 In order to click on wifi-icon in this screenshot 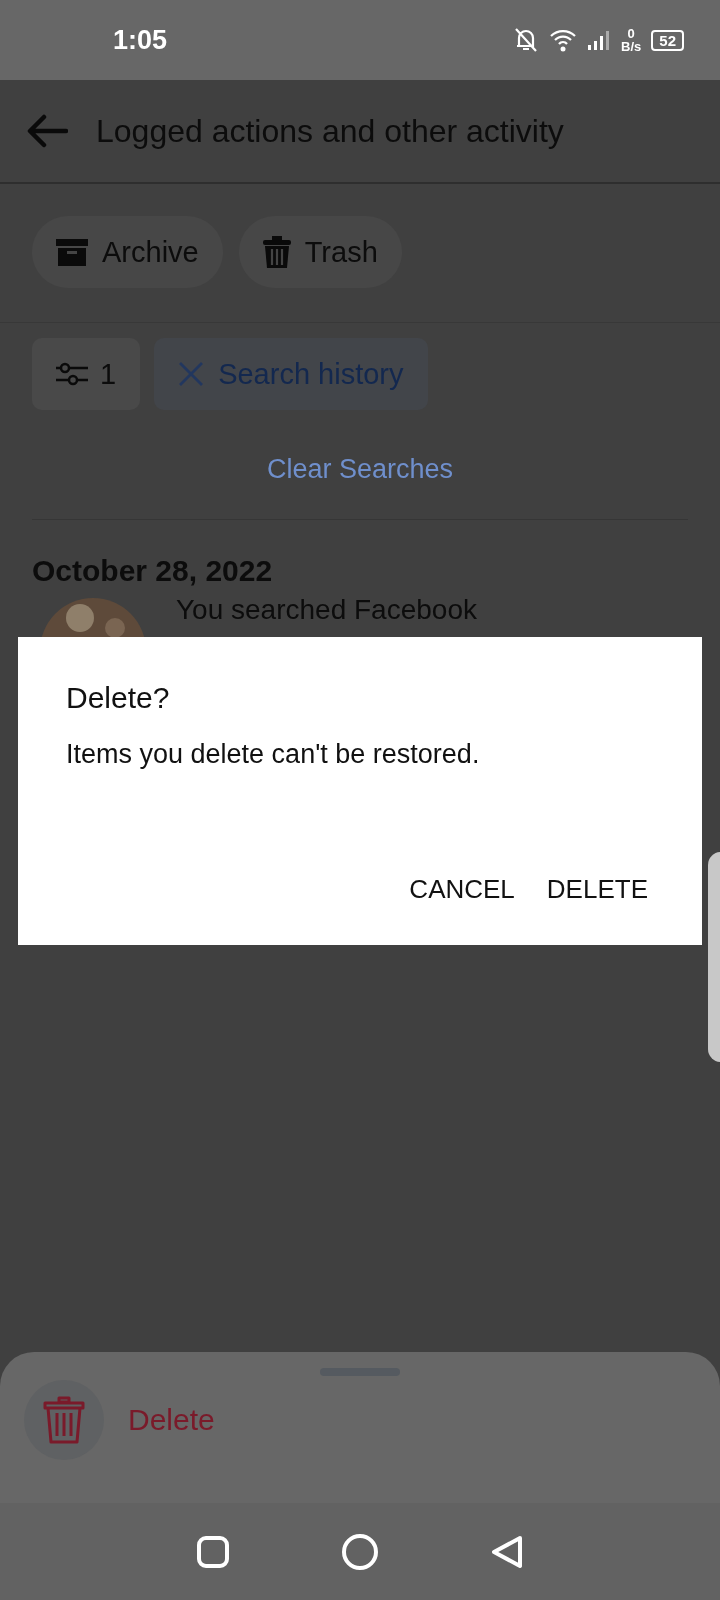, I will do `click(563, 40)`.